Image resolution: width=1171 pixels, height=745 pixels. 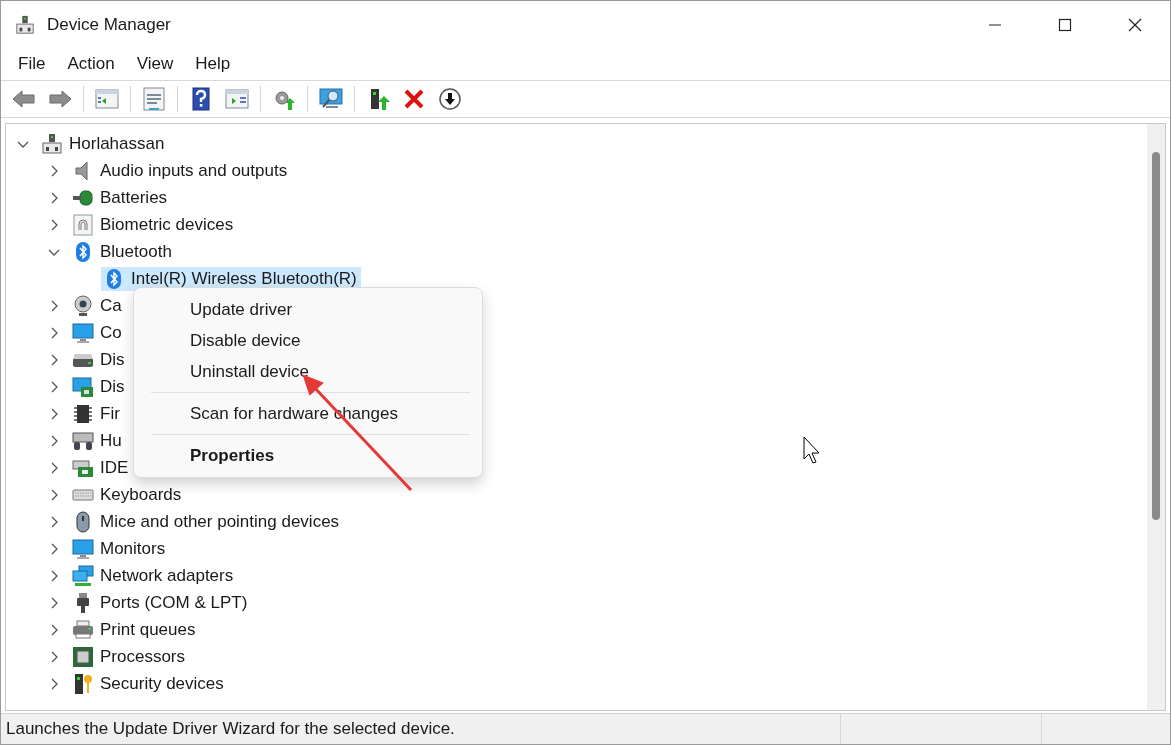 I want to click on scrollbar-thumb, so click(x=1156, y=336).